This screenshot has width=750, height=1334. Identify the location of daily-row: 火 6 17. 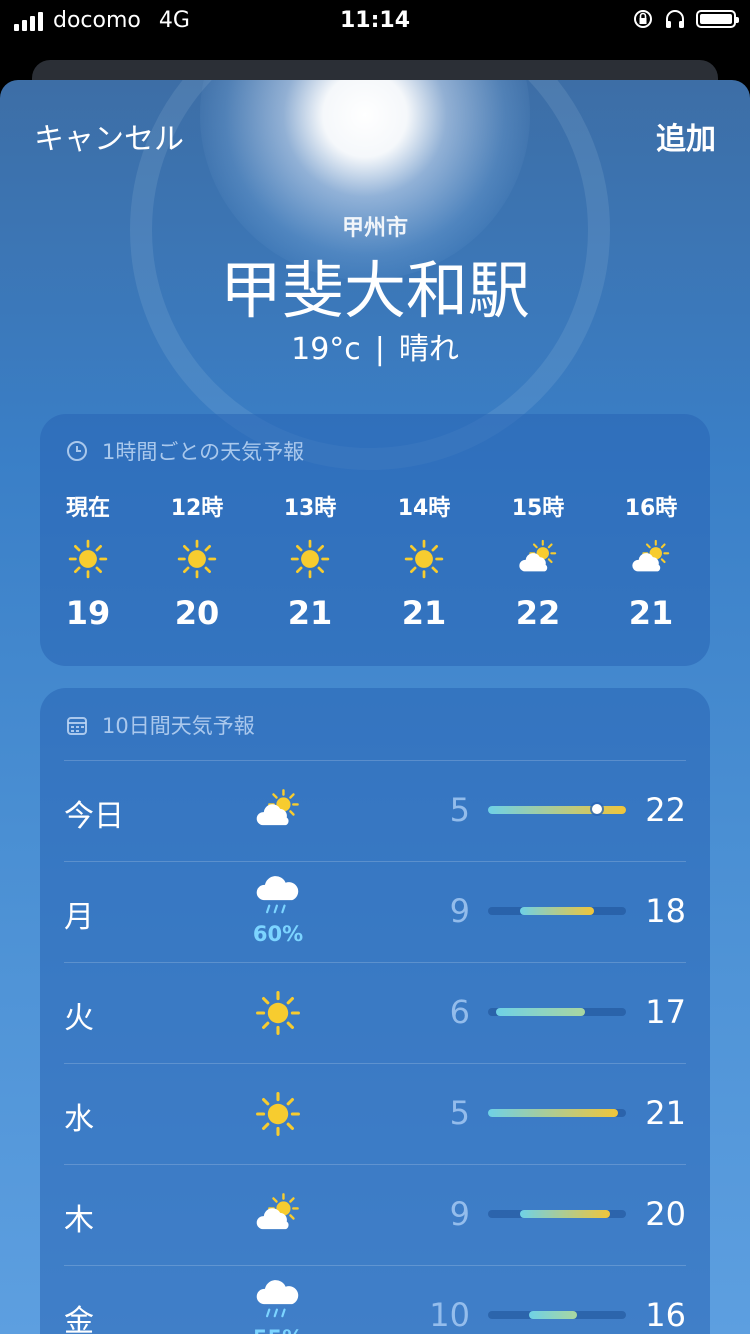
(375, 1012).